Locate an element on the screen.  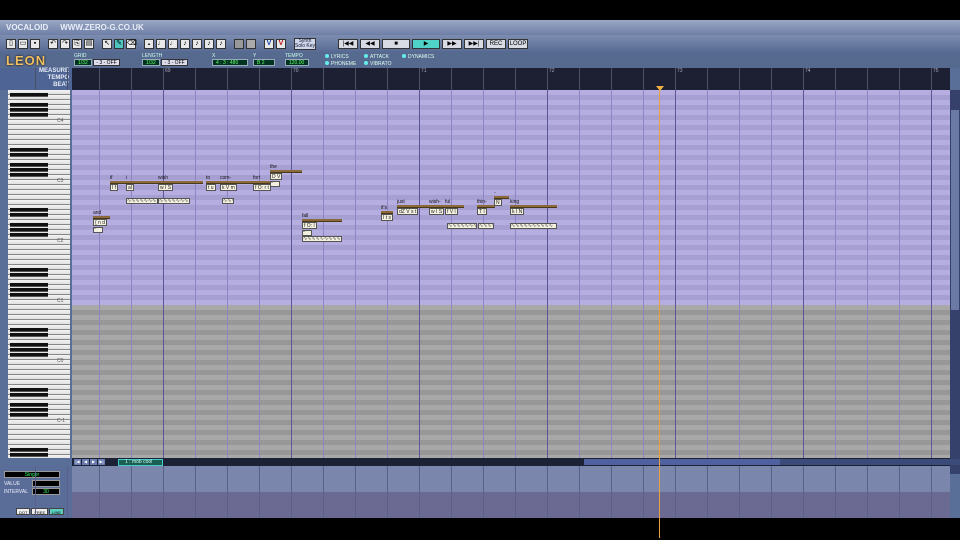
radio-attack: ATTACK is located at coordinates (376, 57).